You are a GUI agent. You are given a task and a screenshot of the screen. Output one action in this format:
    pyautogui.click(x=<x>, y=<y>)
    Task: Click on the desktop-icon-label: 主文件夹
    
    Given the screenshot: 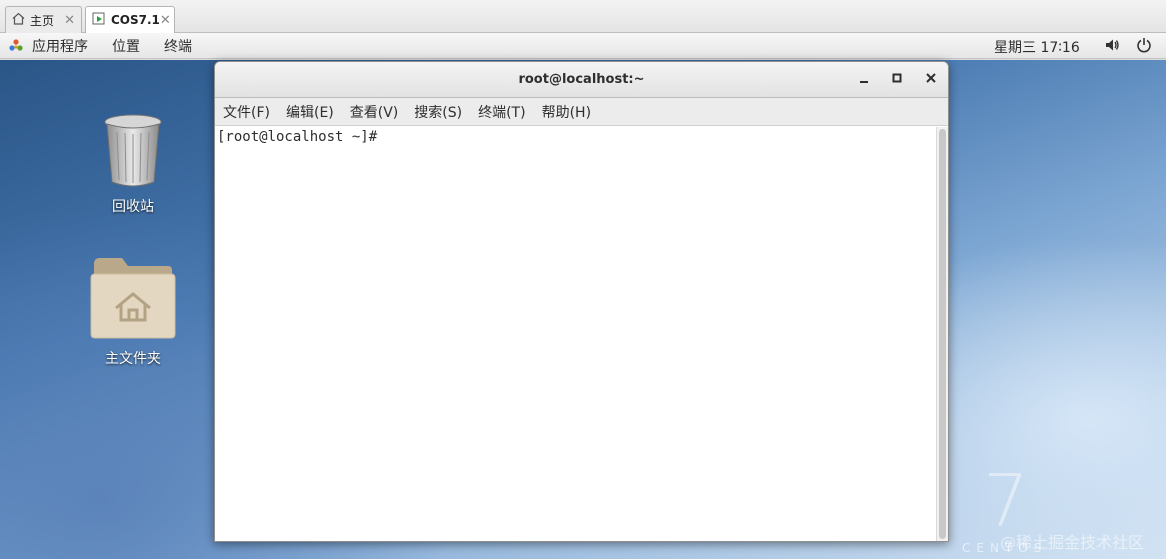 What is the action you would take?
    pyautogui.click(x=133, y=359)
    